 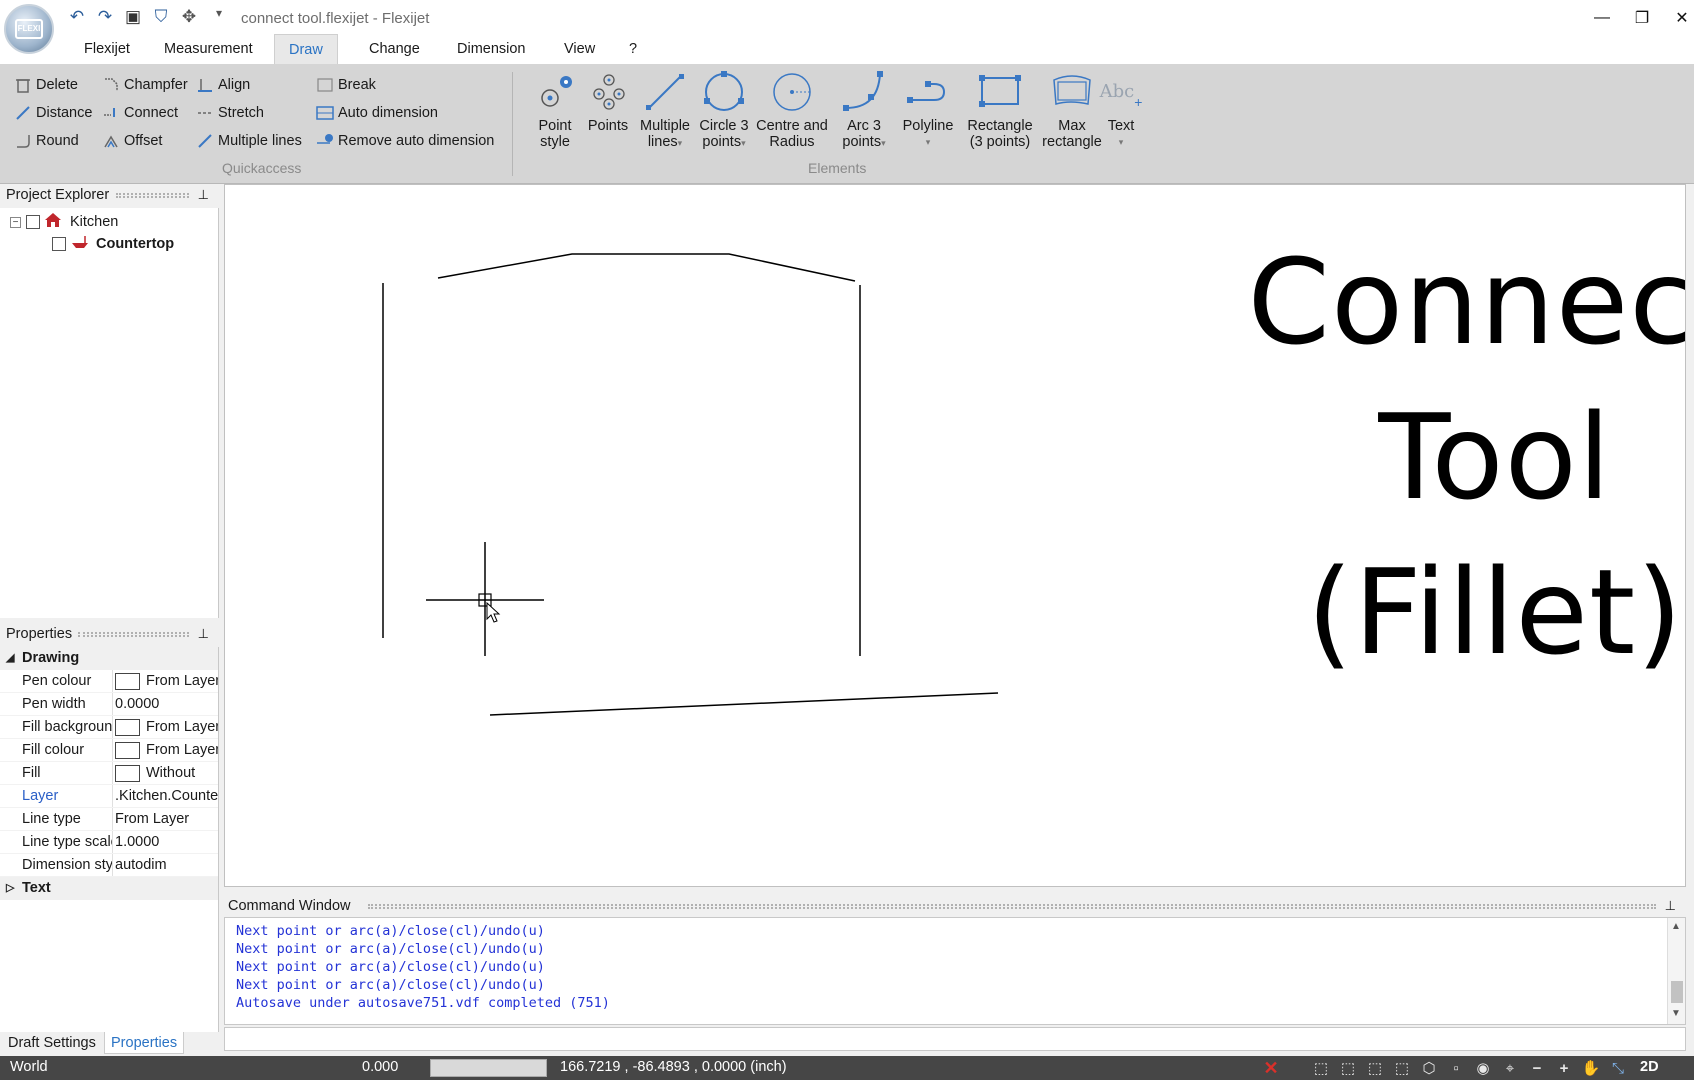 What do you see at coordinates (792, 110) in the screenshot?
I see `centre-and-radius-button: Centre and Radius` at bounding box center [792, 110].